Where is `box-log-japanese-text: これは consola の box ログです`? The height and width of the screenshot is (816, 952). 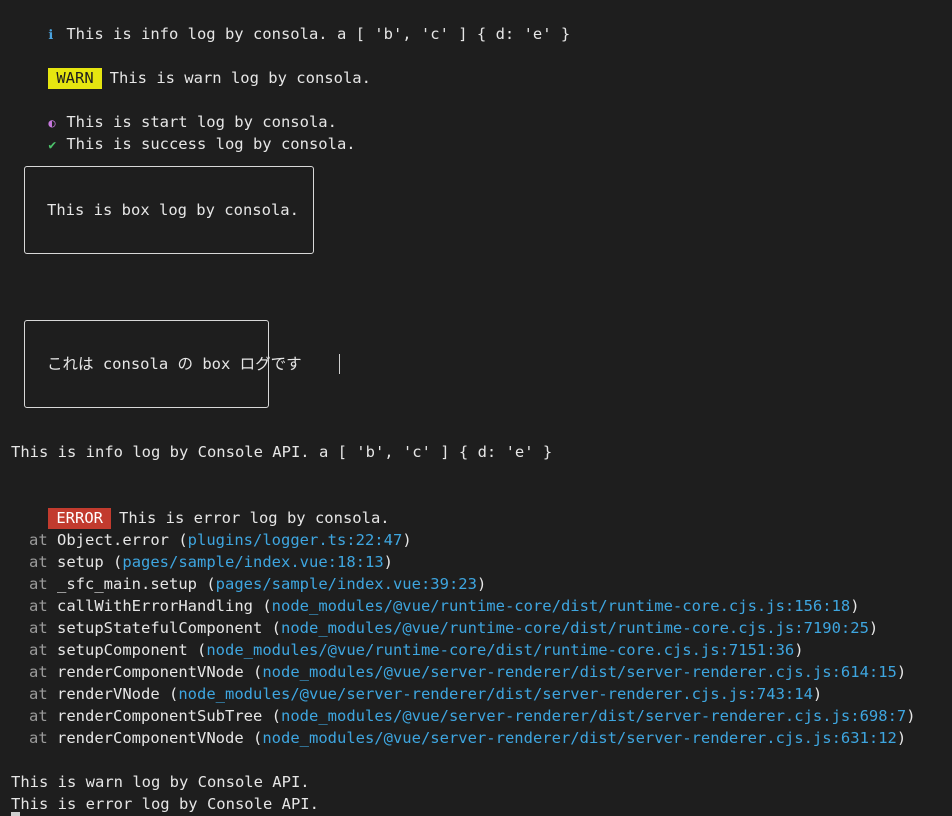 box-log-japanese-text: これは consola の box ログです is located at coordinates (174, 364).